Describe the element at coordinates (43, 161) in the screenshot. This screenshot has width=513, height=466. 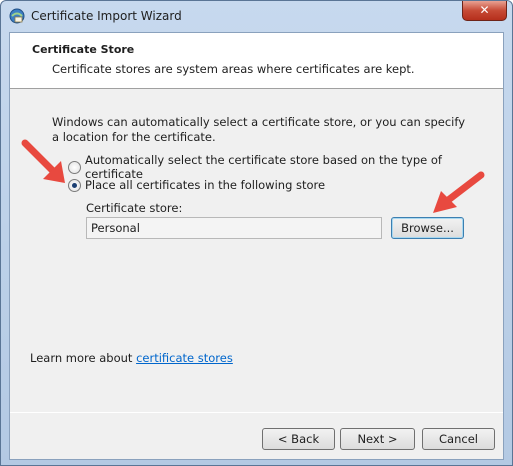
I see `annotation-arrow-left-icon` at that location.